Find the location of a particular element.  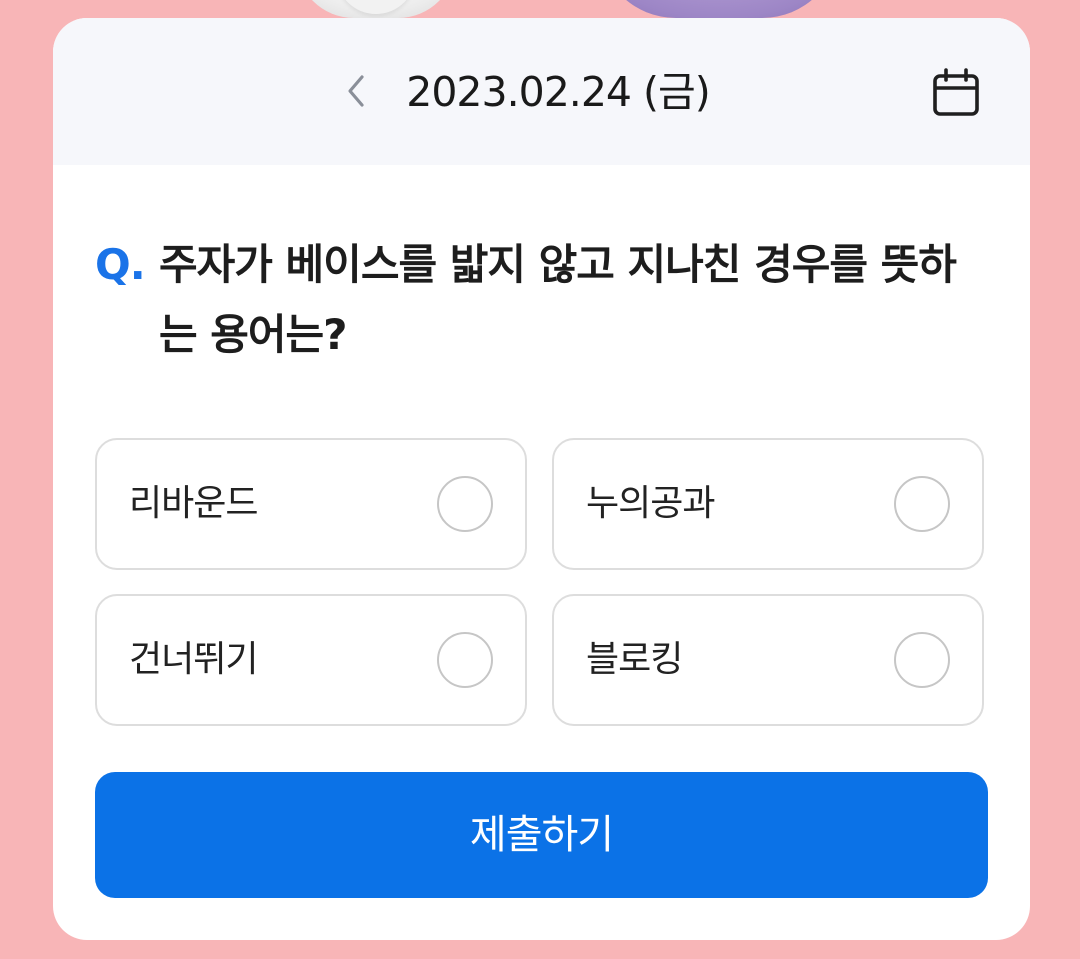

chevron-left-icon is located at coordinates (356, 91).